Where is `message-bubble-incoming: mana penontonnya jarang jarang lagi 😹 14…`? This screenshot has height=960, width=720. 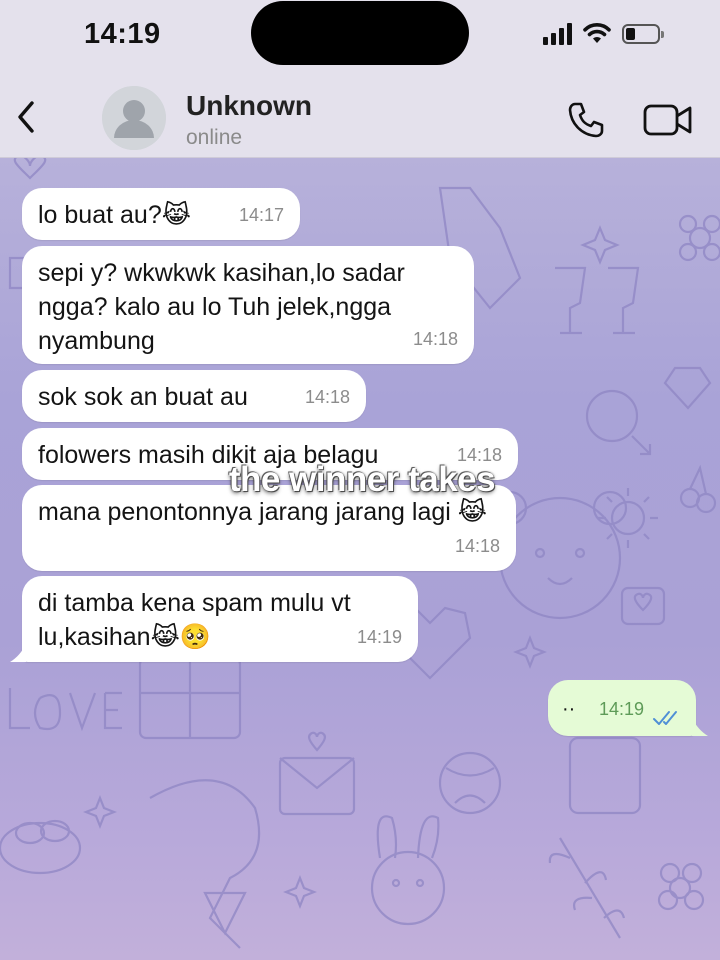
message-bubble-incoming: mana penontonnya jarang jarang lagi 😹 14… is located at coordinates (269, 528).